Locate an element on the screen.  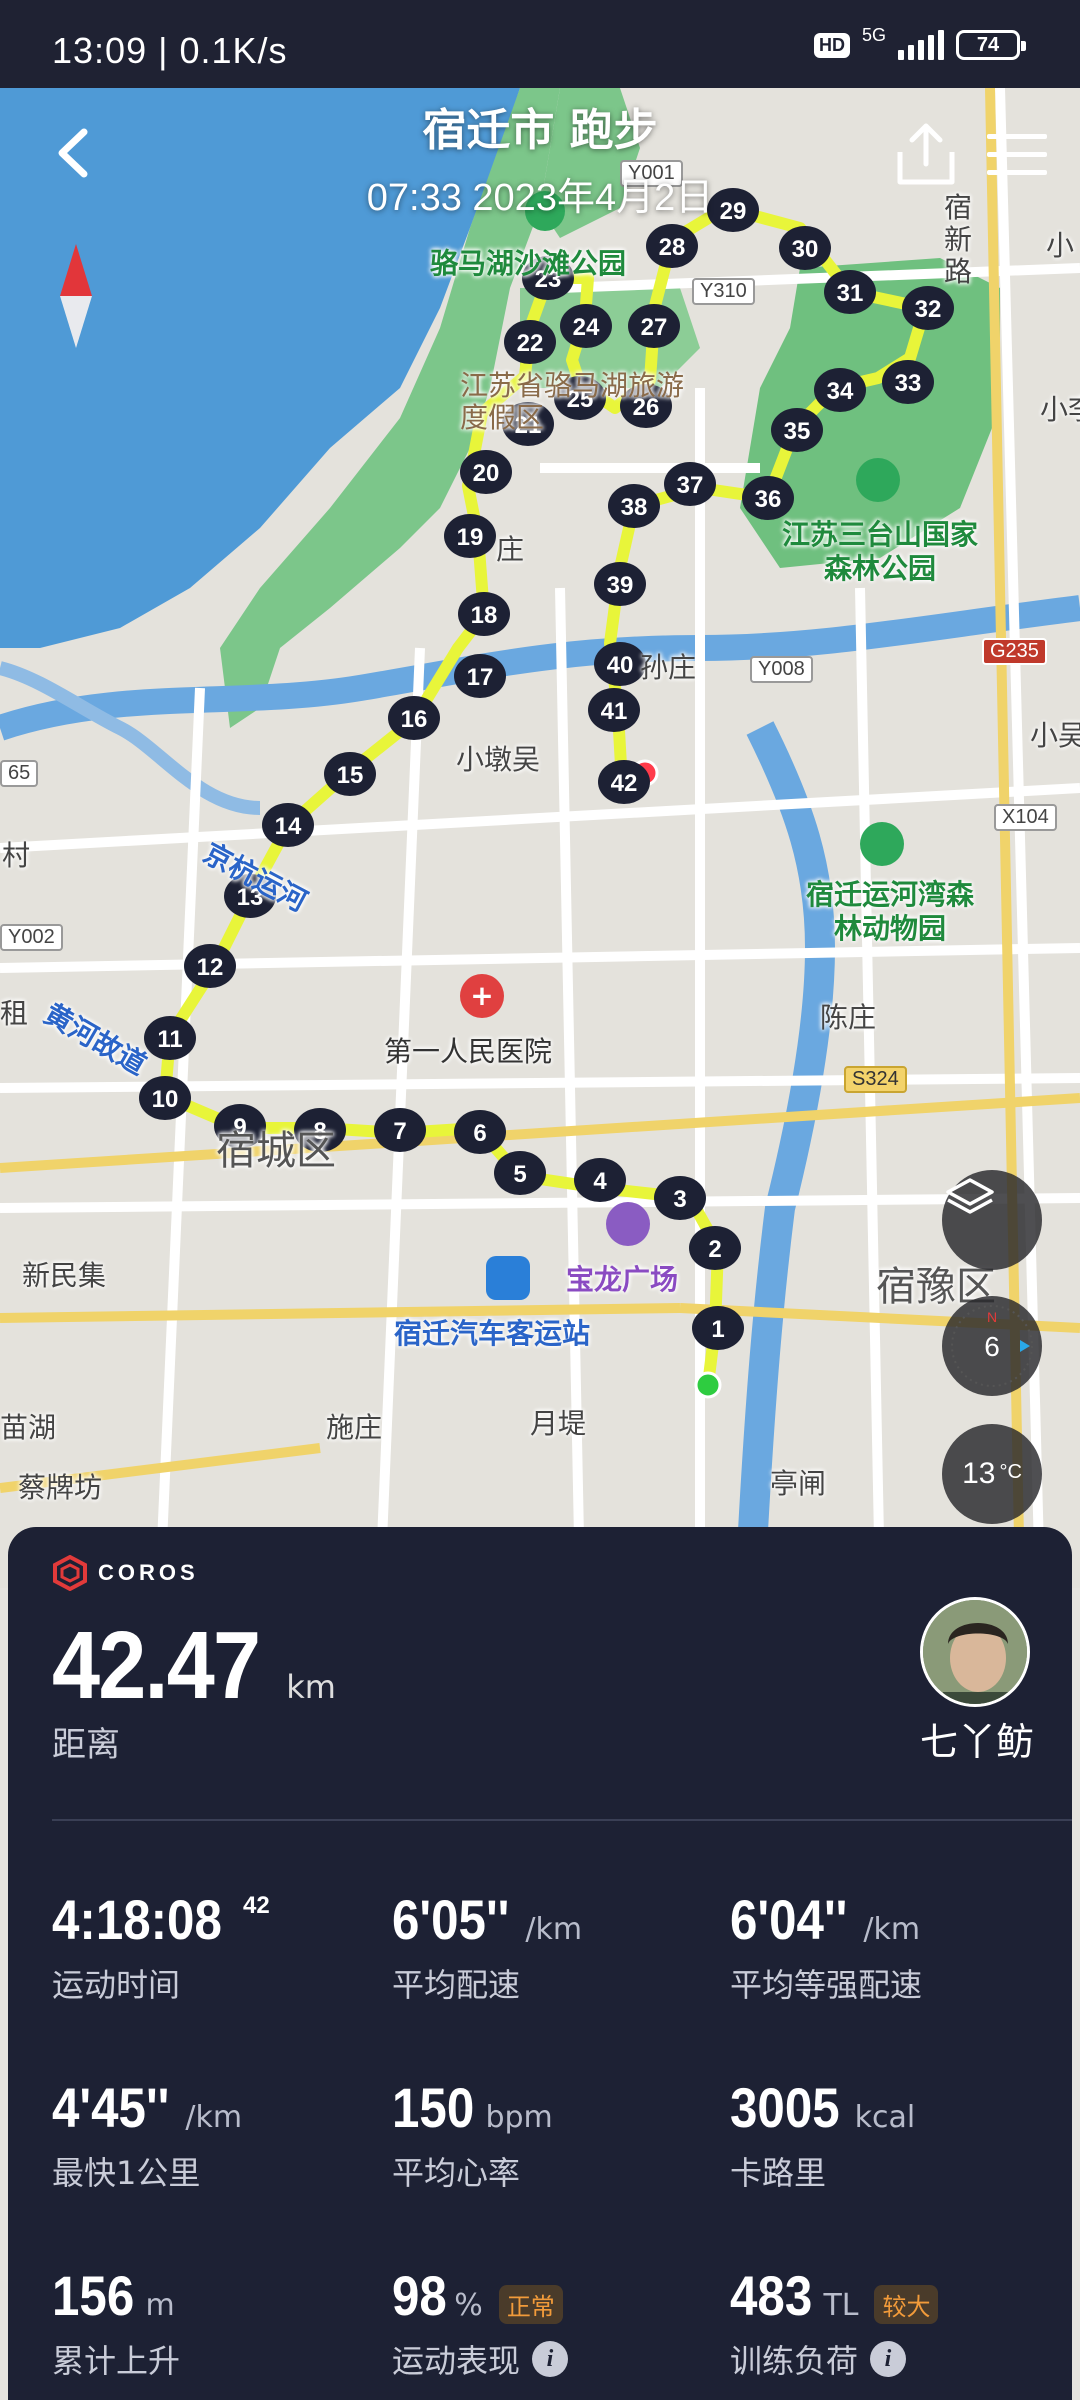
canal-south is located at coordinates (785, 1154).